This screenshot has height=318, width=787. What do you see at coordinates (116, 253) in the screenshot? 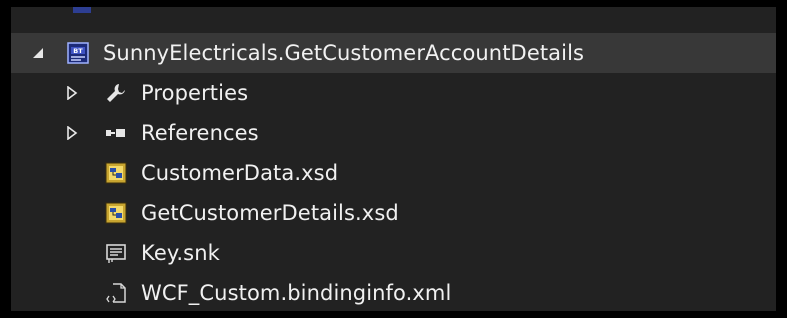
I see `key-file-icon` at bounding box center [116, 253].